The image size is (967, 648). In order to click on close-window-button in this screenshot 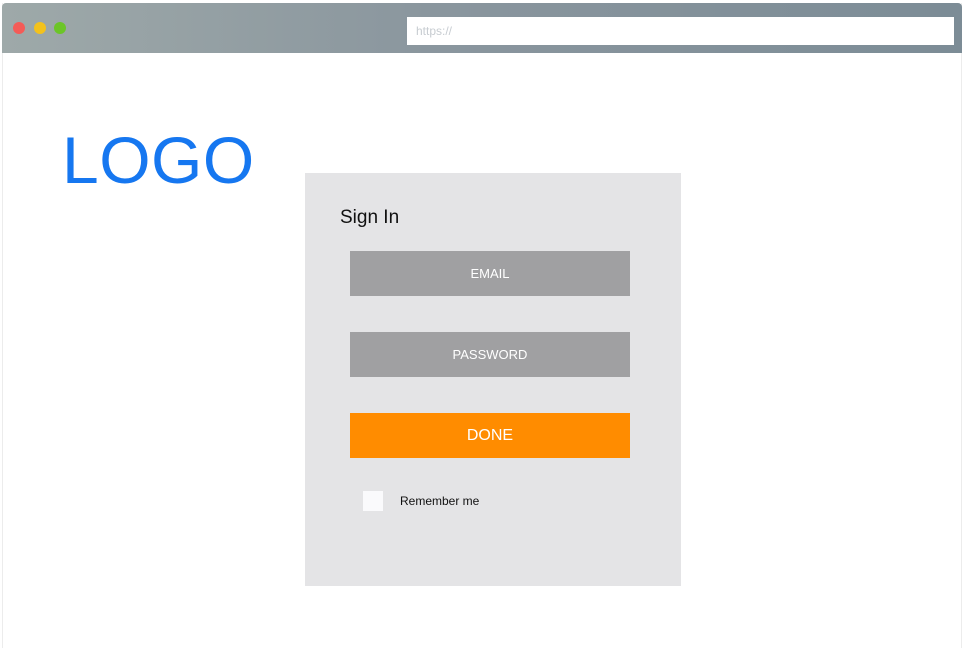, I will do `click(19, 28)`.